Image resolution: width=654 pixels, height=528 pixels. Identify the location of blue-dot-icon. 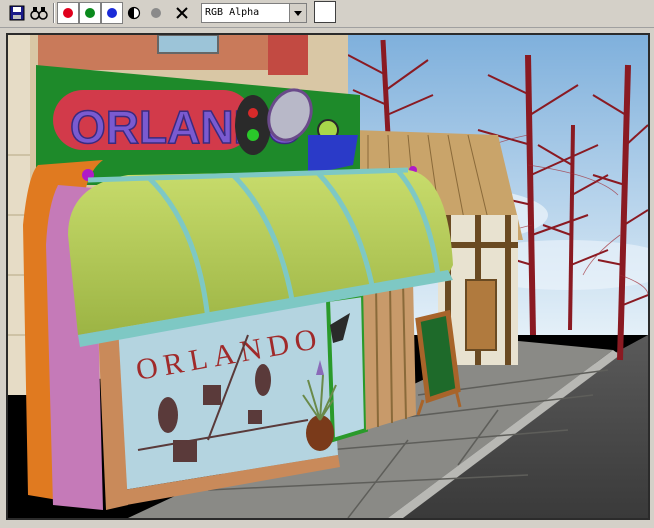
(112, 13).